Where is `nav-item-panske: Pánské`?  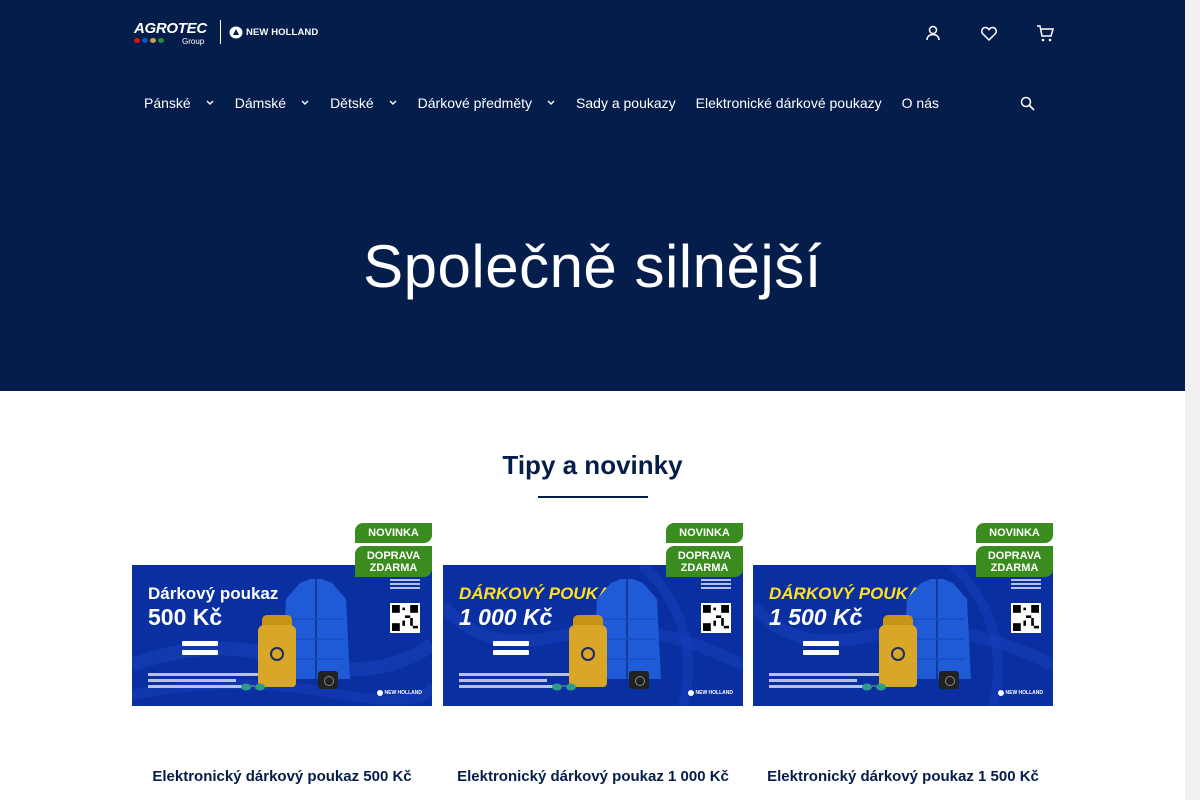 nav-item-panske: Pánské is located at coordinates (179, 103).